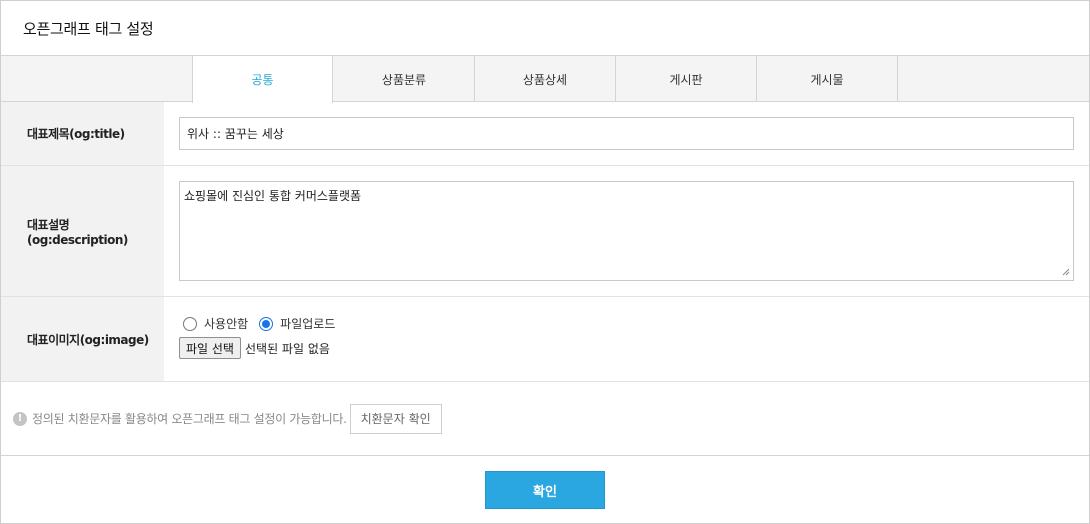 Image resolution: width=1090 pixels, height=524 pixels. I want to click on file-picker: 파일 선택 선택된 파일 없음, so click(627, 348).